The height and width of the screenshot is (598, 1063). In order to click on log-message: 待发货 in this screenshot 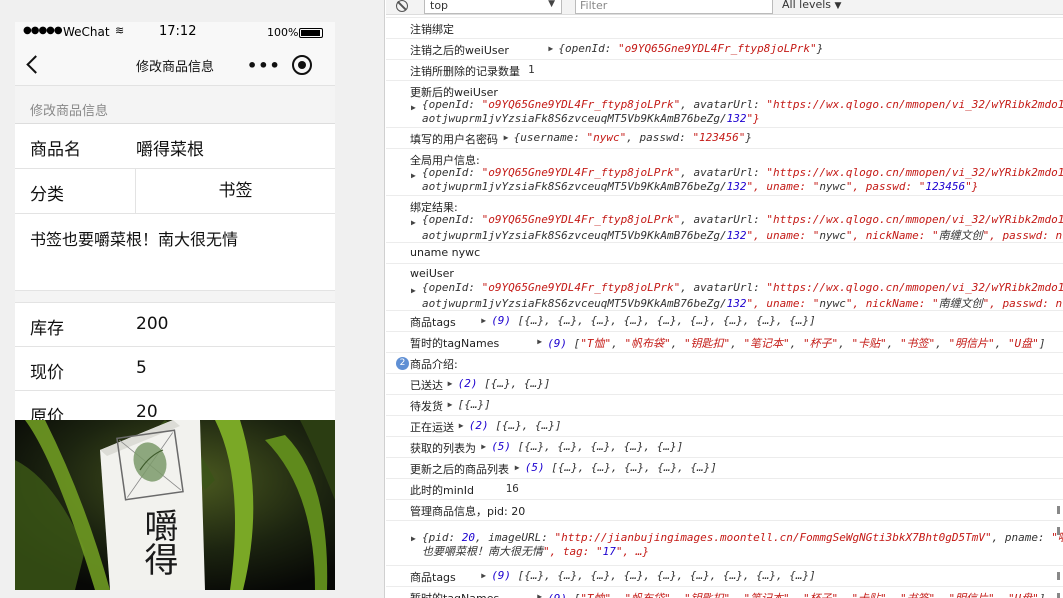, I will do `click(426, 406)`.